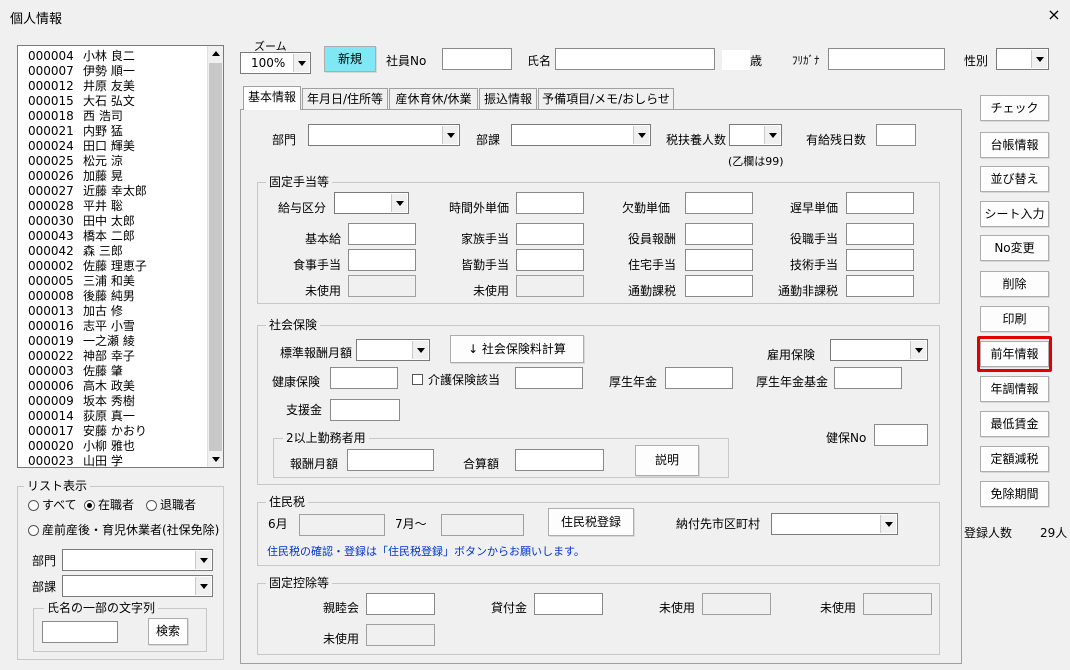 This screenshot has height=670, width=1070. Describe the element at coordinates (517, 349) in the screenshot. I see `social-calc-button: ↓ 社会保険料計算` at that location.